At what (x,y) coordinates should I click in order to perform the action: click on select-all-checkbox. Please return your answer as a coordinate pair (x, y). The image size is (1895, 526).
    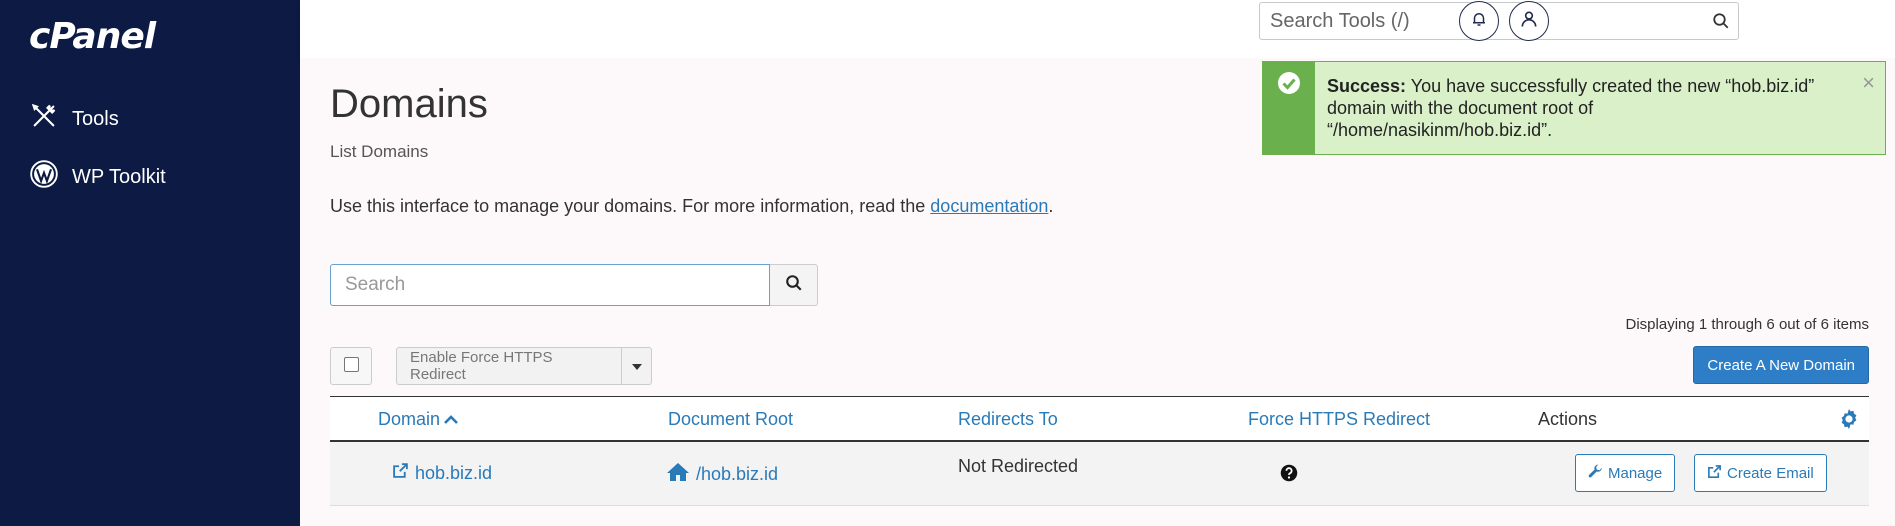
    Looking at the image, I should click on (351, 364).